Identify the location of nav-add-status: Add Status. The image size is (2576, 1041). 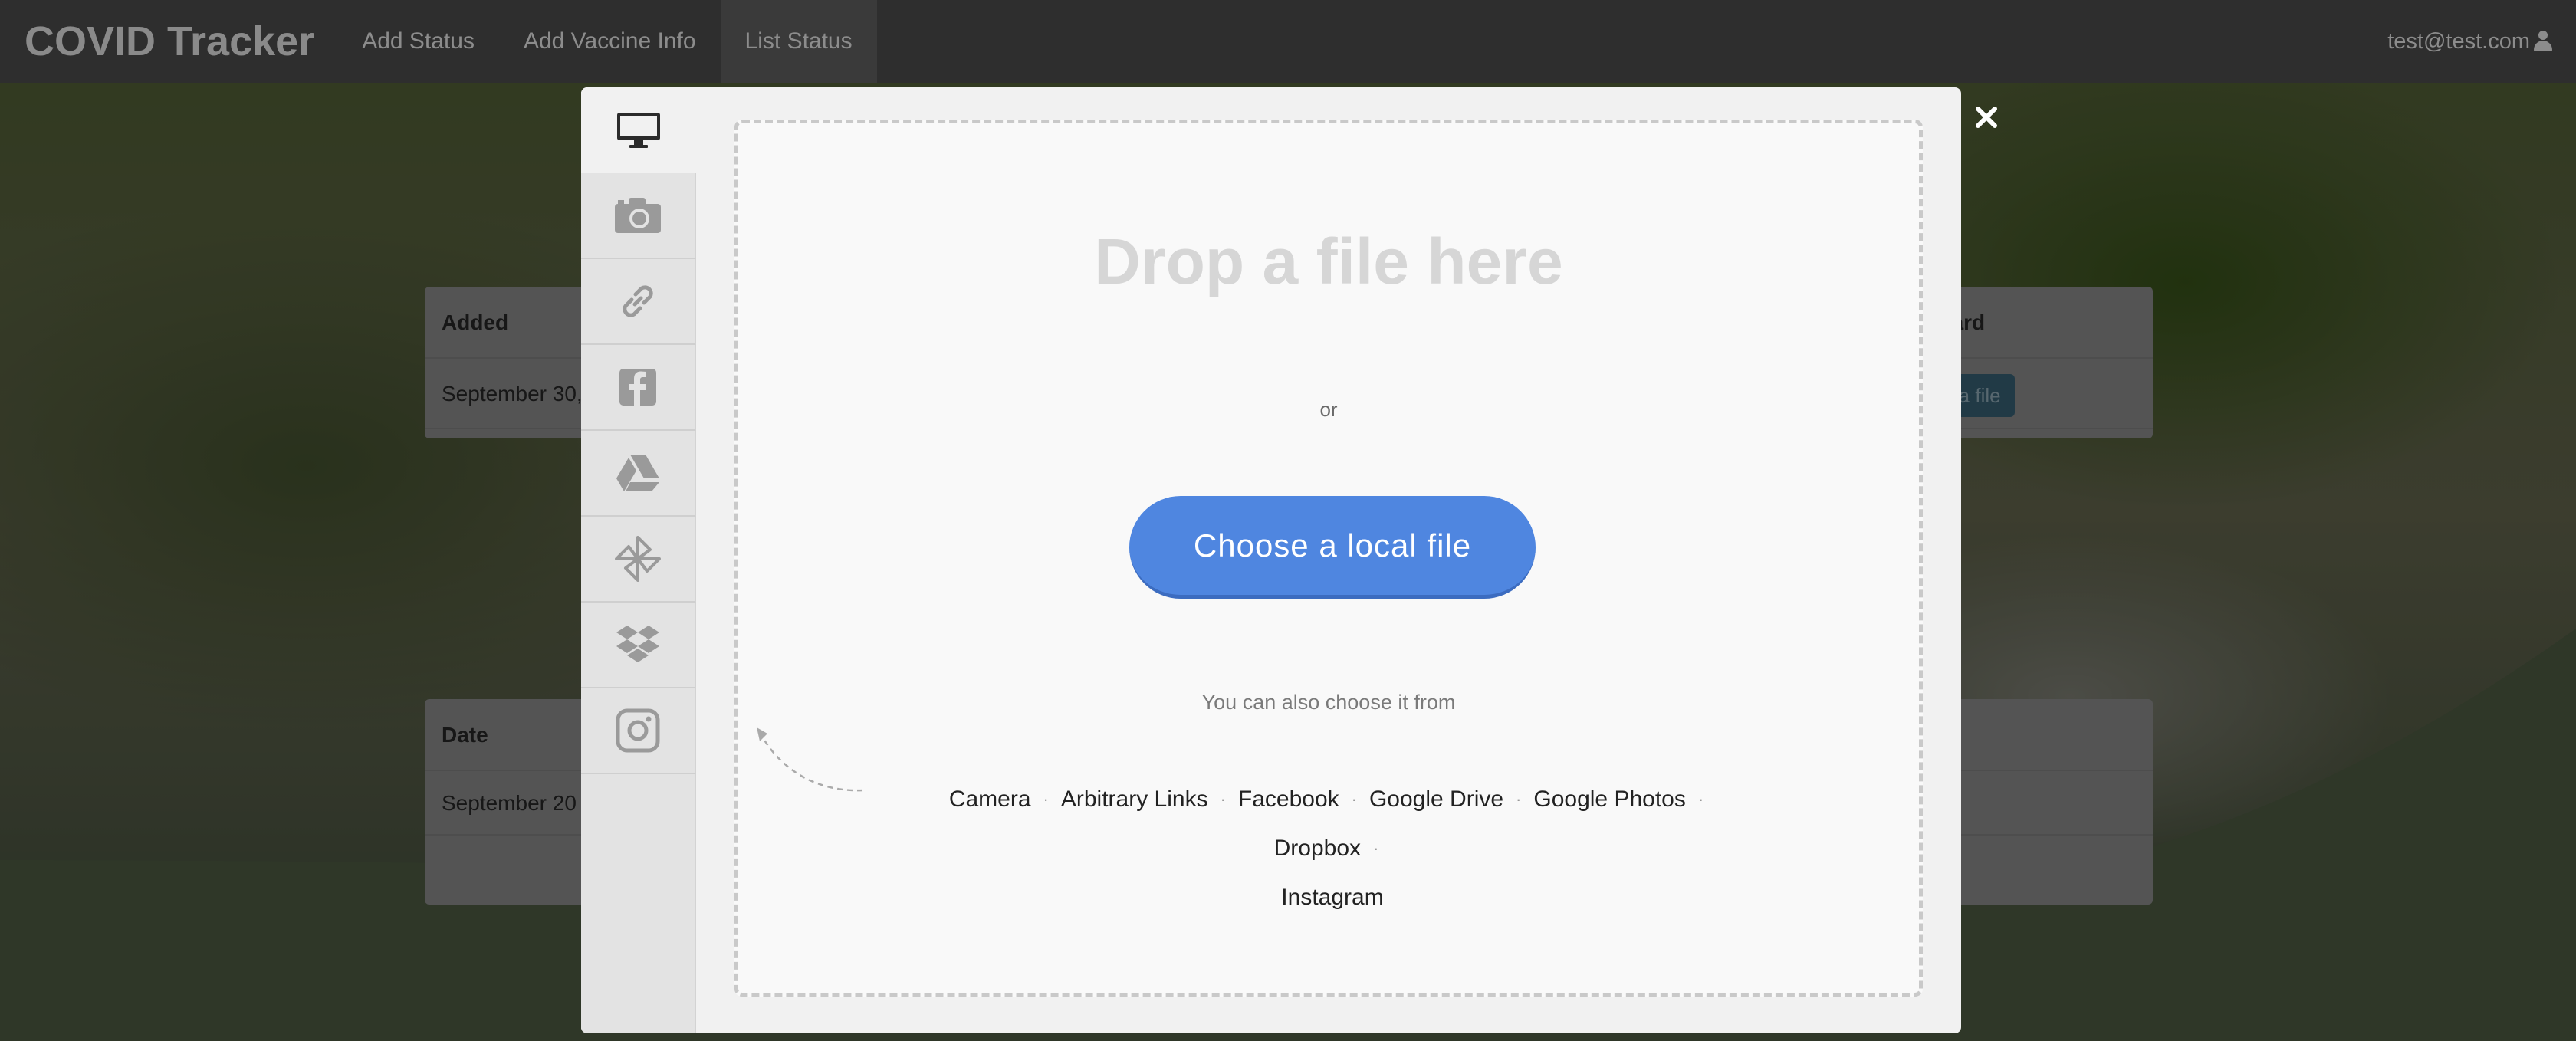
(418, 42).